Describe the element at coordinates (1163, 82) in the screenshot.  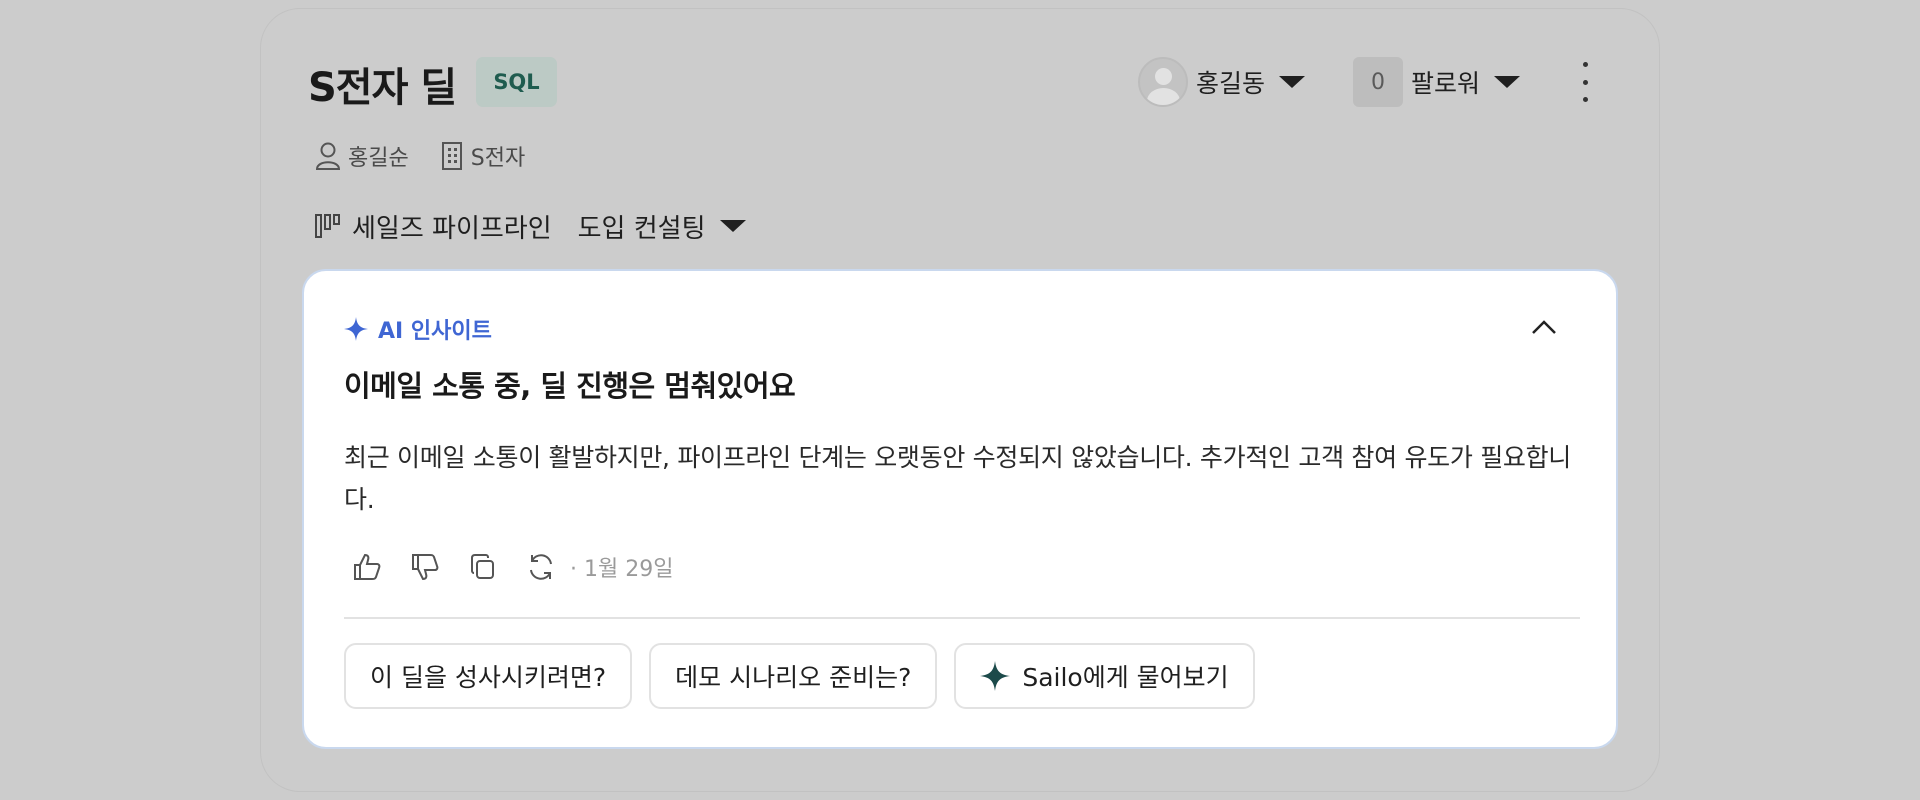
I see `avatar-icon` at that location.